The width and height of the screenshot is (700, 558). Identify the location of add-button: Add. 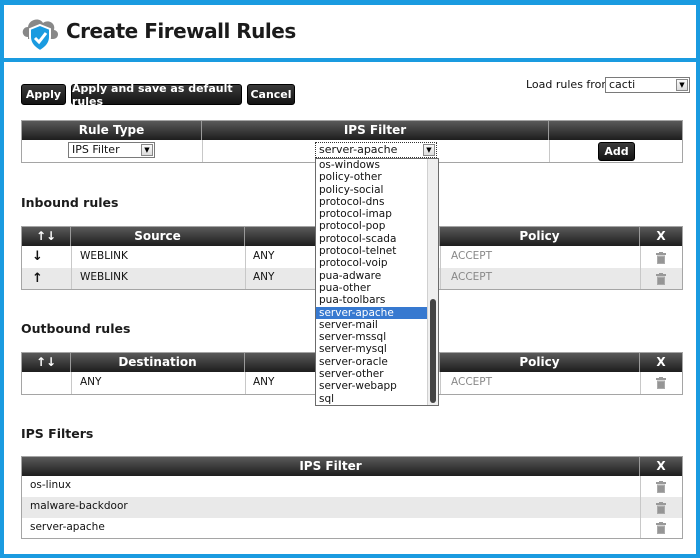
(616, 151).